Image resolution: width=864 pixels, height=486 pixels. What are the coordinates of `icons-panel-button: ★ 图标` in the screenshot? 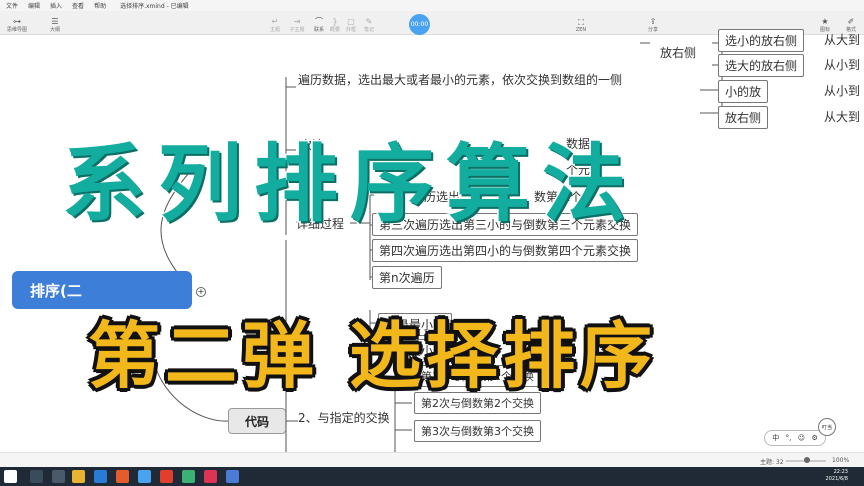 It's located at (825, 23).